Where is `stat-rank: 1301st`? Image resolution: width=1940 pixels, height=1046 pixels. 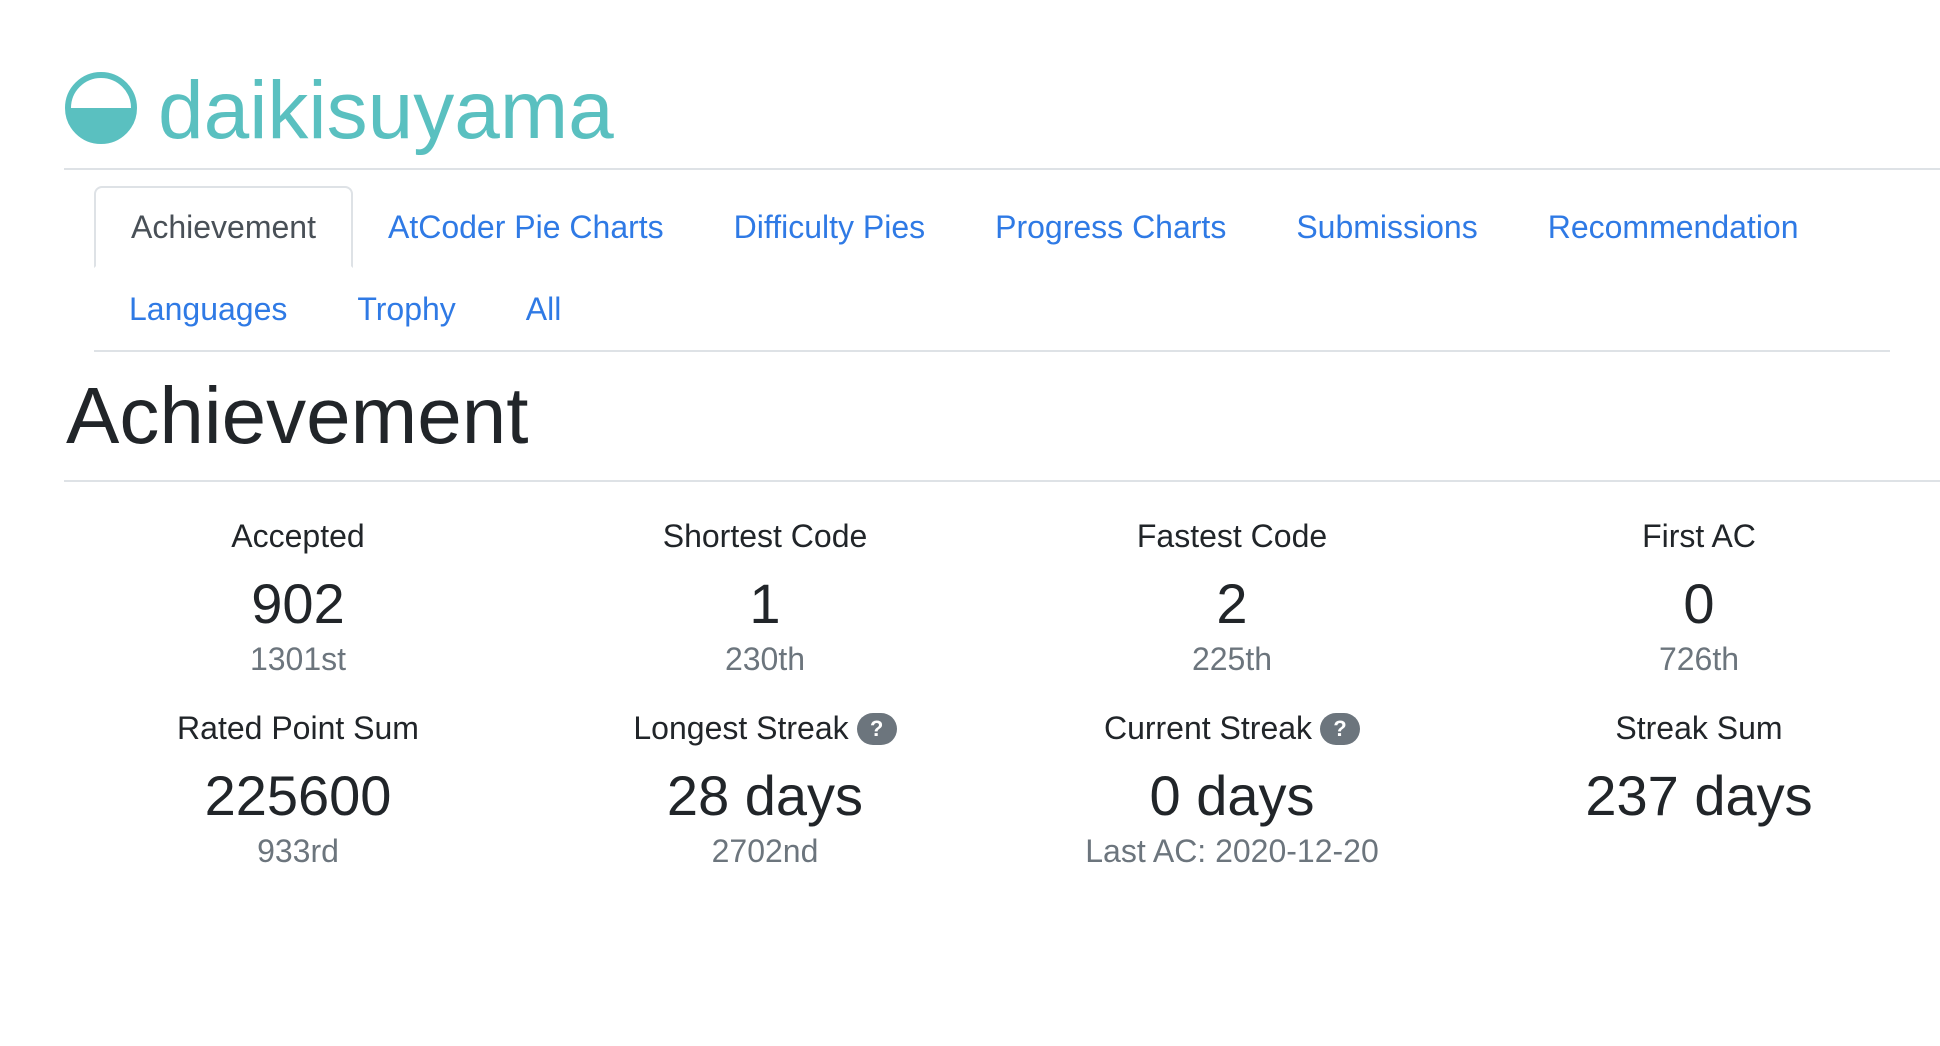
stat-rank: 1301st is located at coordinates (298, 659).